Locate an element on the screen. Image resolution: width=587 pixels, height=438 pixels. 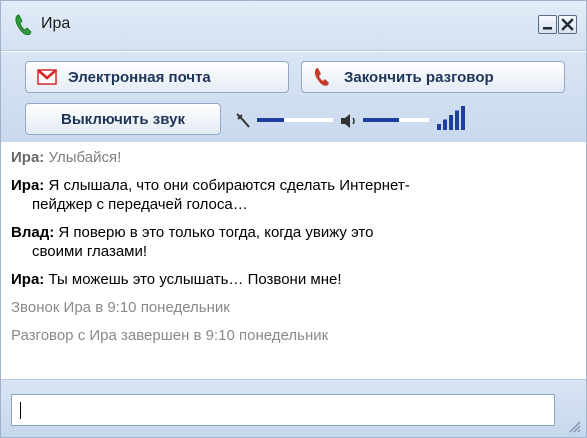
mute-button-label: Выключить звук is located at coordinates (123, 119).